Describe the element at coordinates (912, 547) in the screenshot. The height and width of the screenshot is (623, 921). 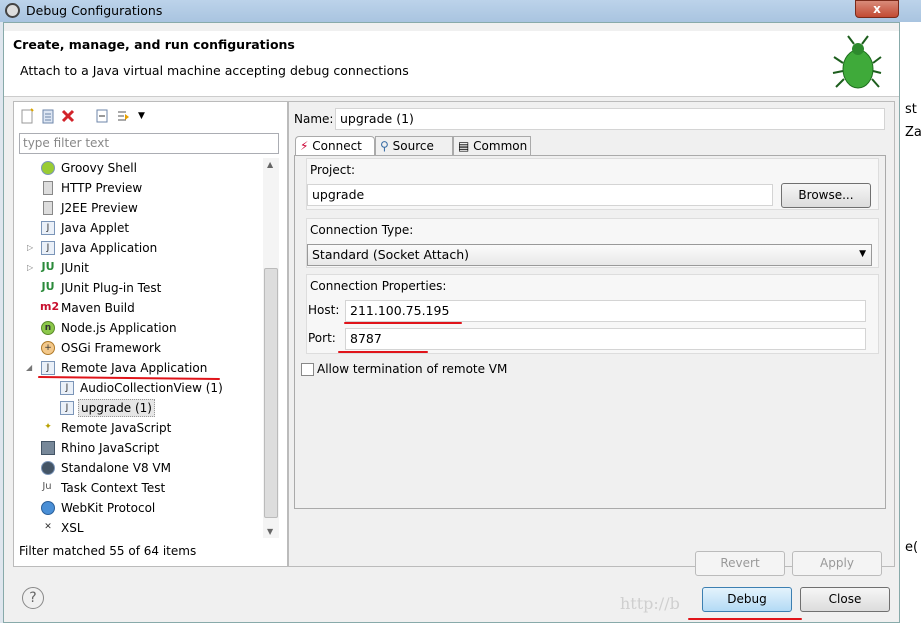
I see `bg-text: e(` at that location.